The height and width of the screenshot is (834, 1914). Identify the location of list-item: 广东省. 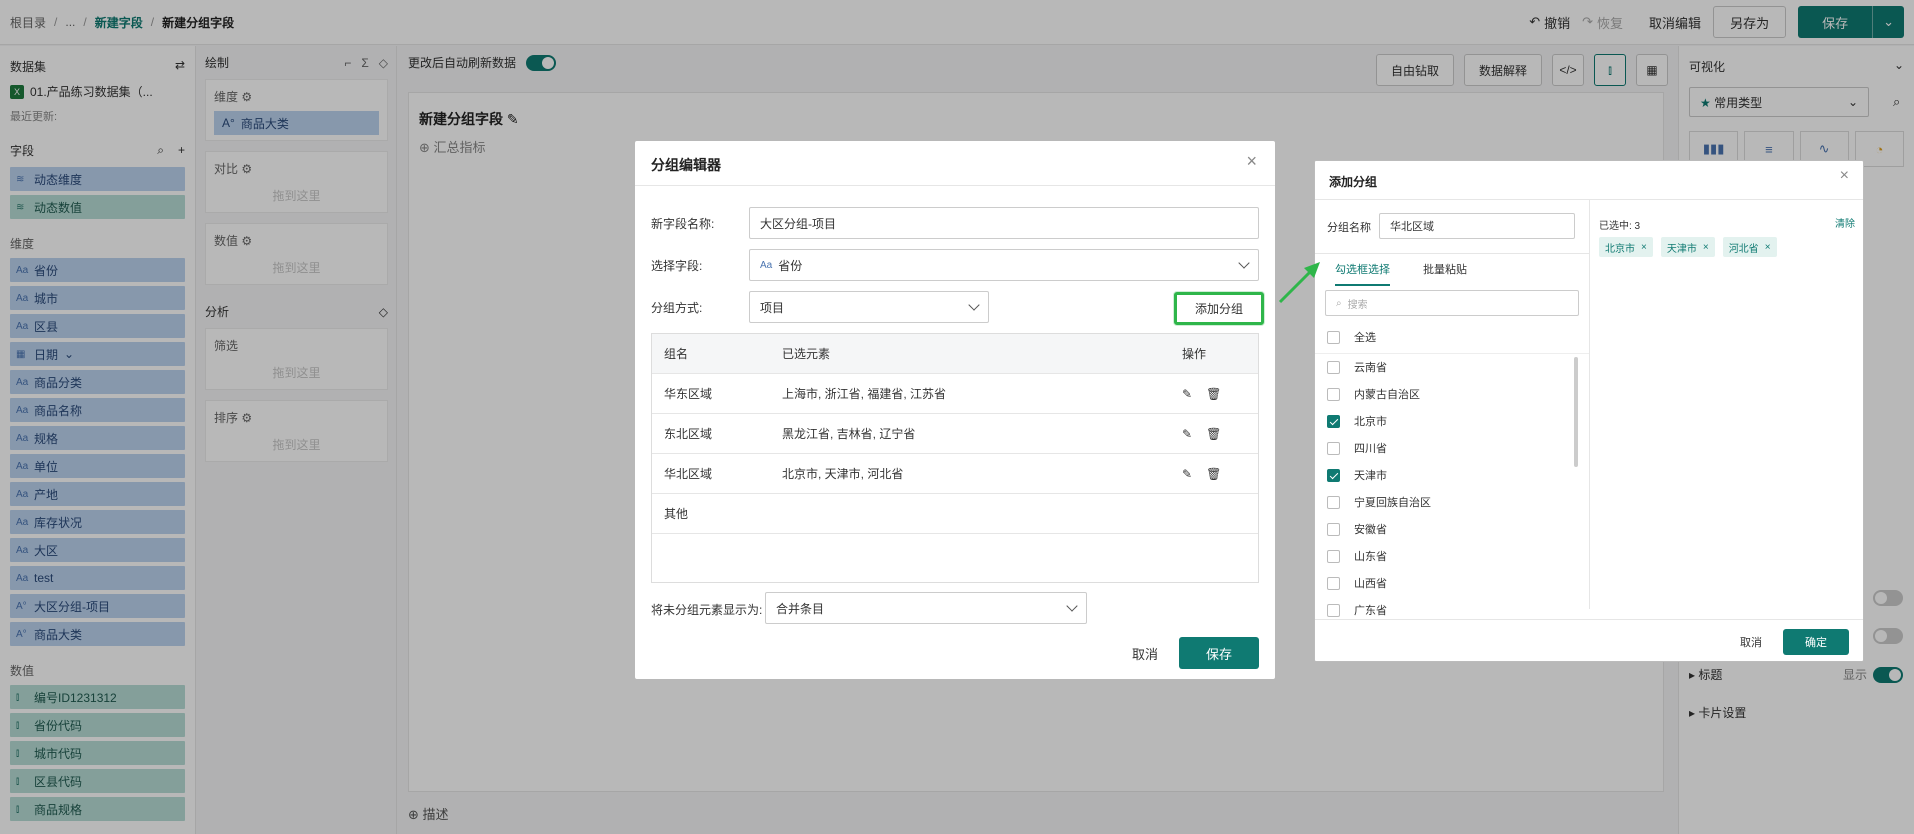
(1357, 610).